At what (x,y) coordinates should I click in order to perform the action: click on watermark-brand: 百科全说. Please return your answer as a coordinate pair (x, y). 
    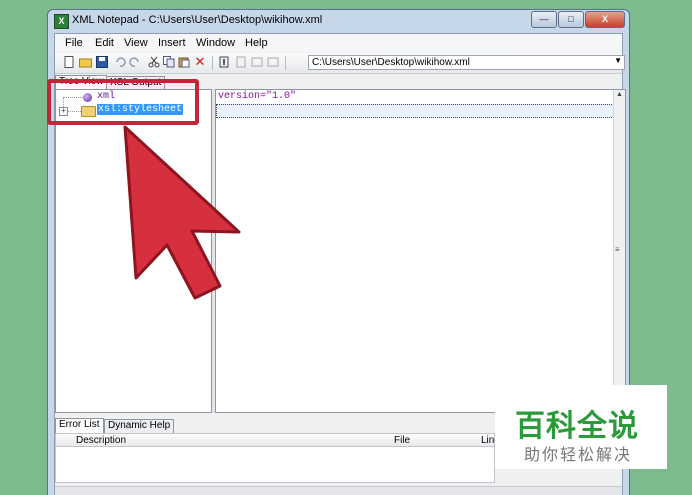
    Looking at the image, I should click on (577, 426).